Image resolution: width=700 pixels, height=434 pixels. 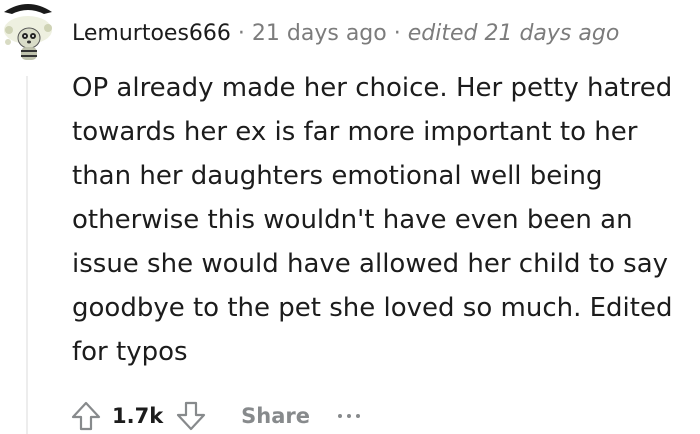 I want to click on edited-timestamp: edited 21 days ago, so click(x=513, y=33).